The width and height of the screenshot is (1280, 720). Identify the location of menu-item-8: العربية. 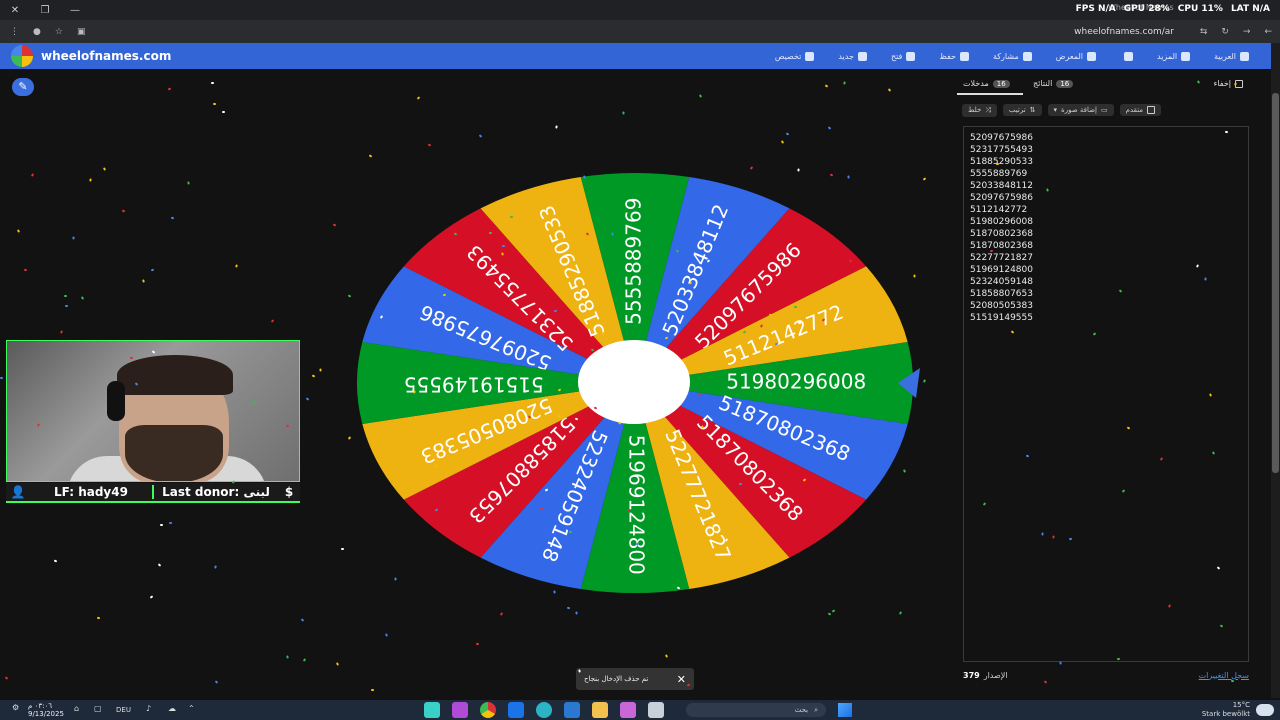
(1231, 56).